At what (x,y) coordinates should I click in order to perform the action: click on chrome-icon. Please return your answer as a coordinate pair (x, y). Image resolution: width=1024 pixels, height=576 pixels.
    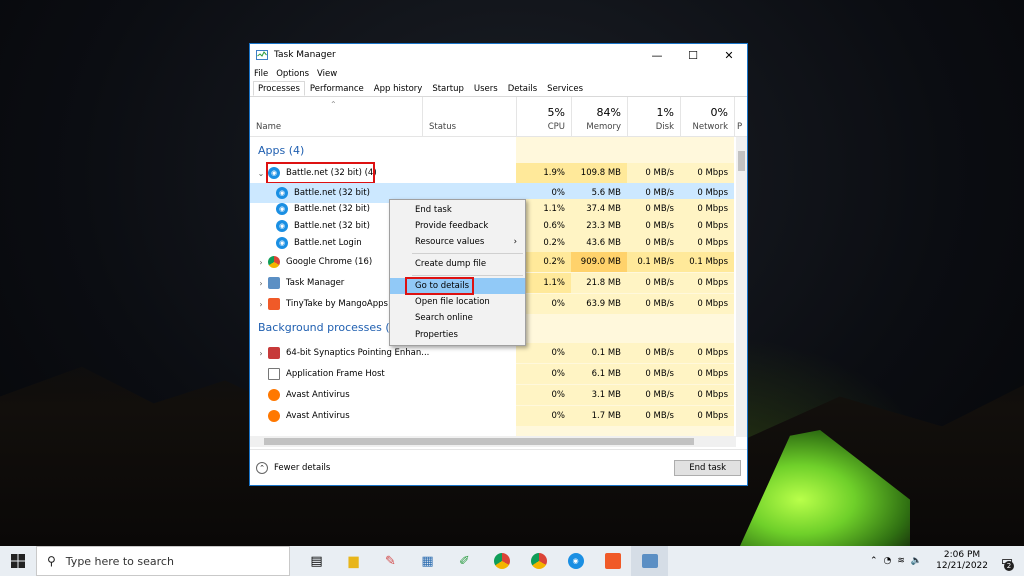
    Looking at the image, I should click on (501, 561).